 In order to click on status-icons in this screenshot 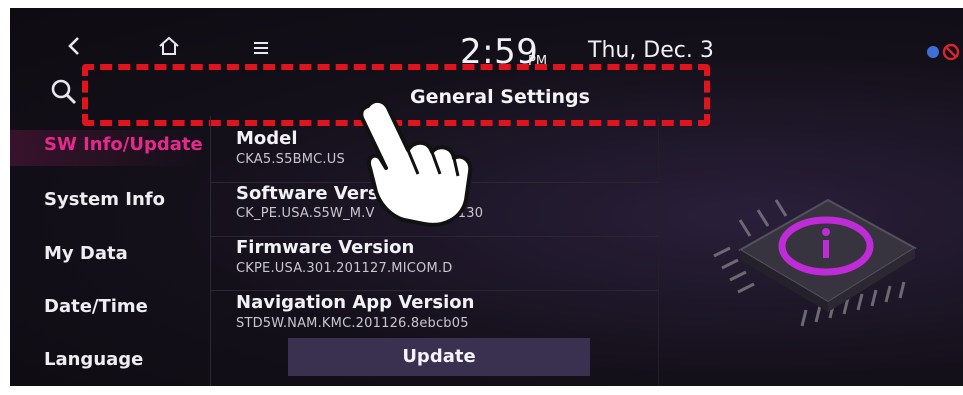, I will do `click(943, 54)`.